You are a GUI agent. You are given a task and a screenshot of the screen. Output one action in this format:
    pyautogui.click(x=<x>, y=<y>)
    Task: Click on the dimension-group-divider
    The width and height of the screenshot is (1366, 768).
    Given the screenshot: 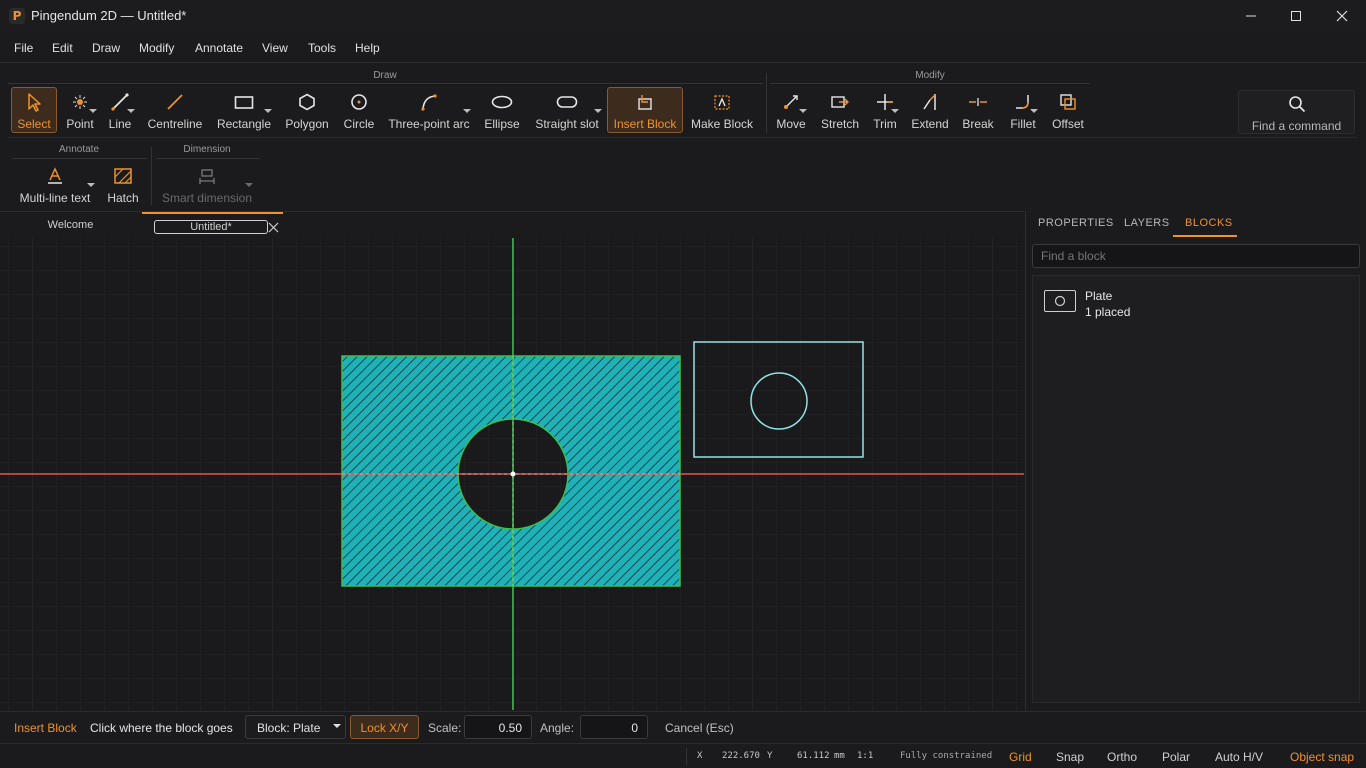 What is the action you would take?
    pyautogui.click(x=208, y=158)
    